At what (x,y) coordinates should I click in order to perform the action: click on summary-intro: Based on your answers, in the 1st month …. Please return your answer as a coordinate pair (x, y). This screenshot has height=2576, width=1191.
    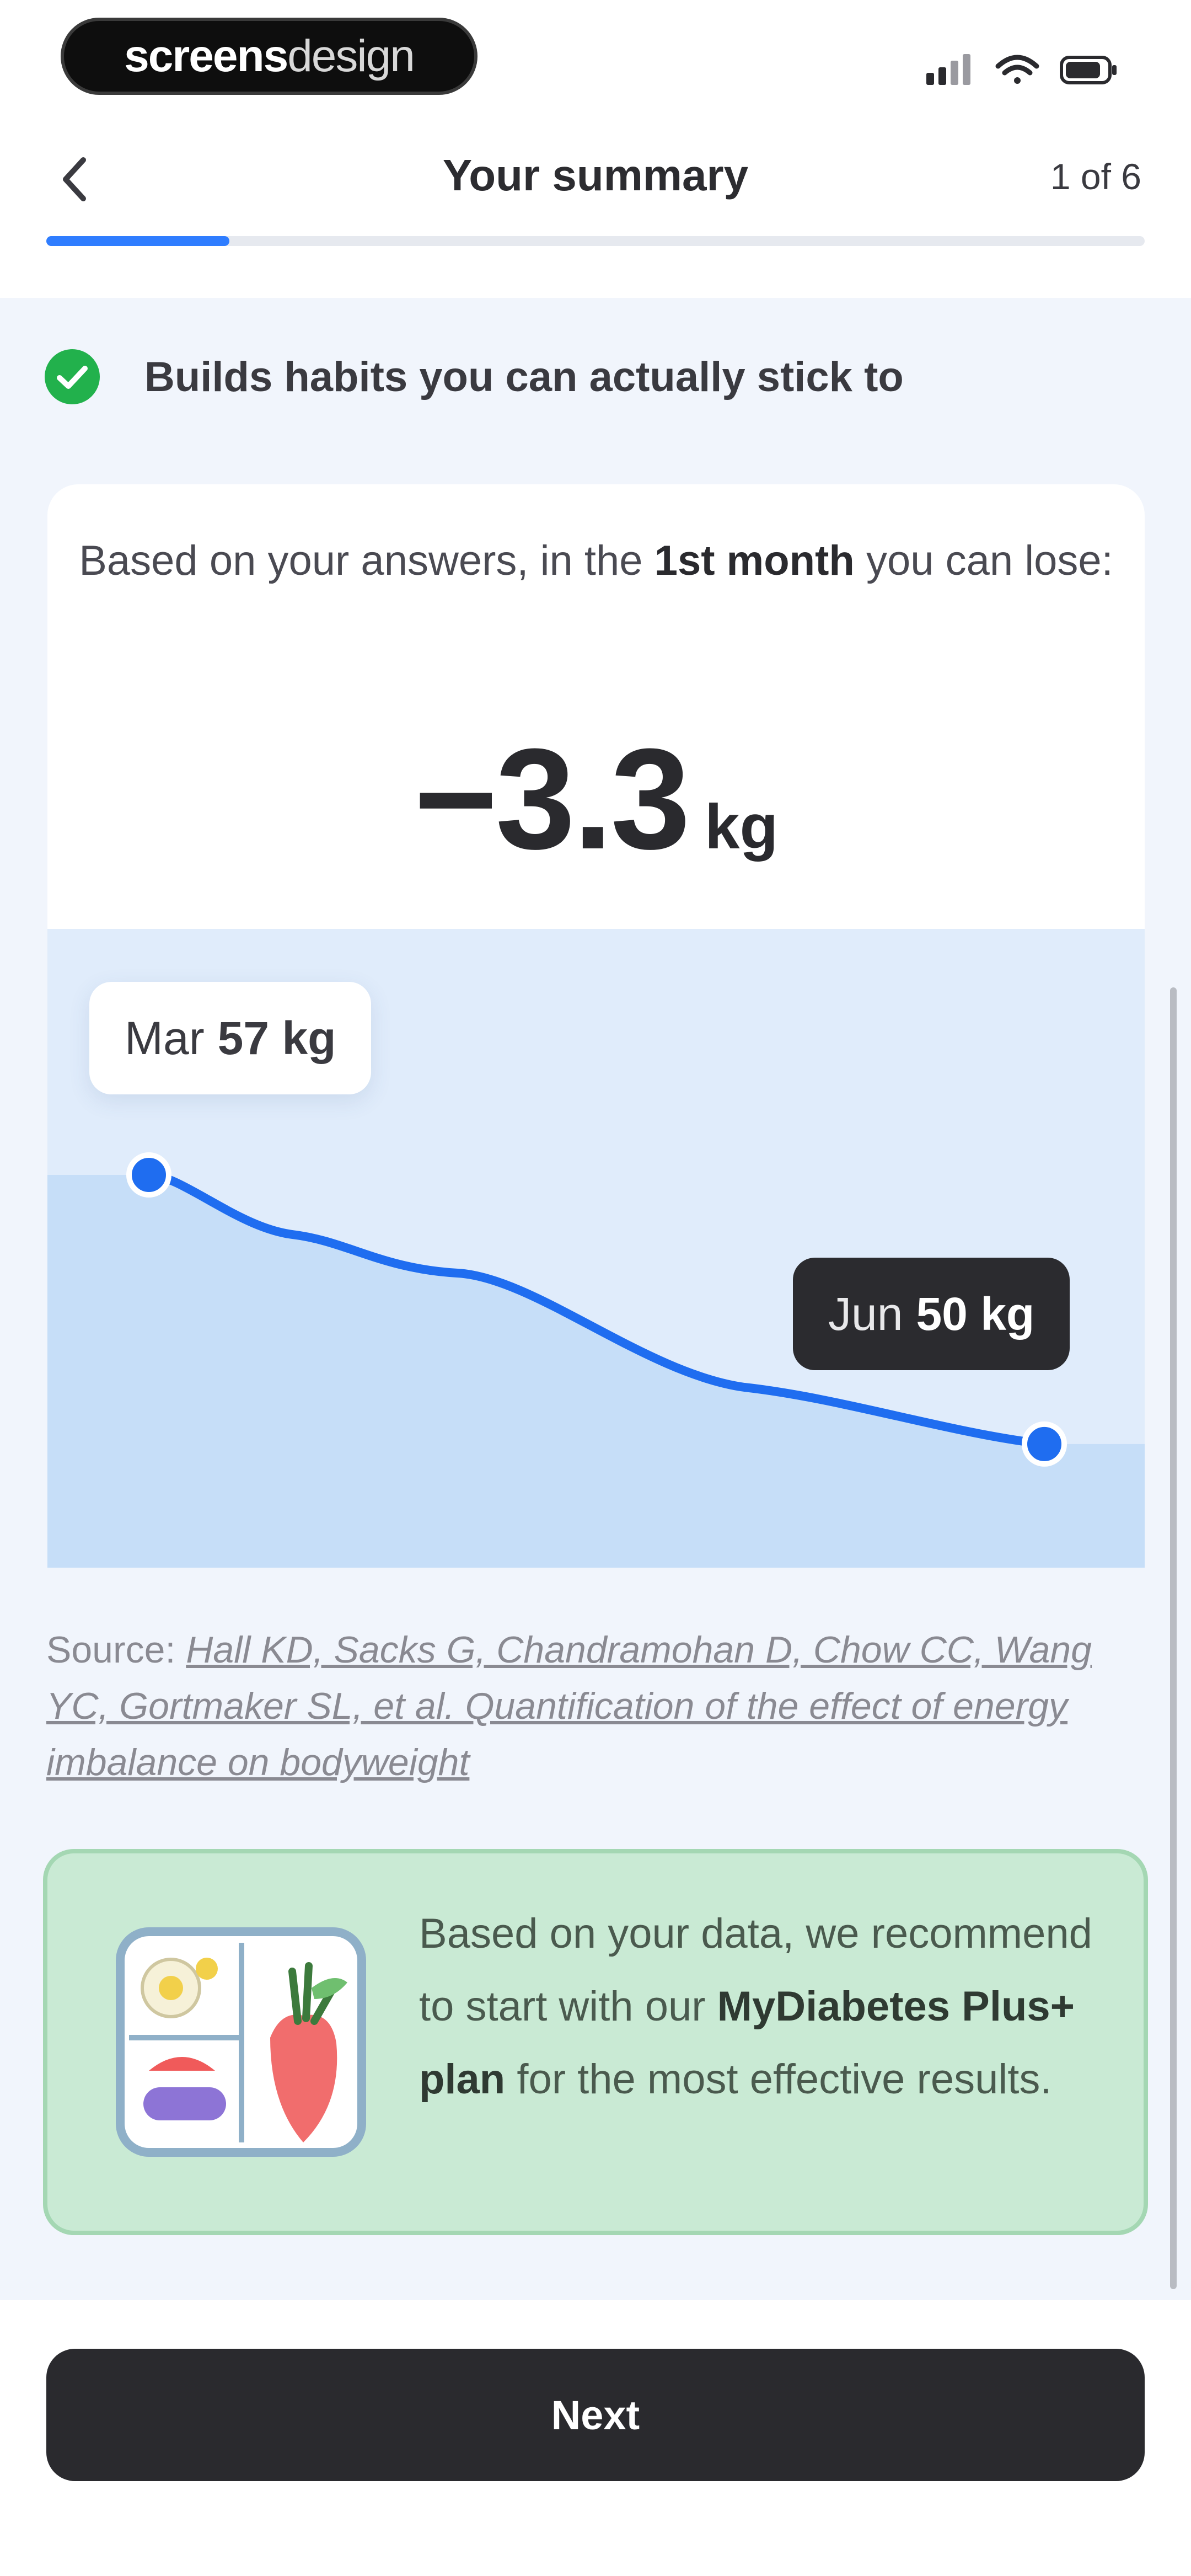
    Looking at the image, I should click on (596, 561).